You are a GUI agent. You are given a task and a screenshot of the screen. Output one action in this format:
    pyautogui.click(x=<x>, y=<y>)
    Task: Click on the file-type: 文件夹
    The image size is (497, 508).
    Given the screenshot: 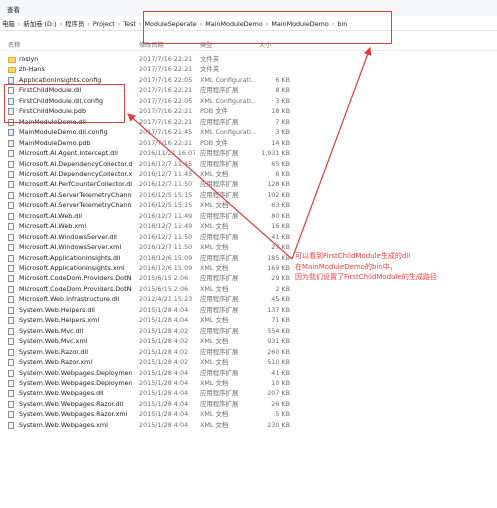 What is the action you would take?
    pyautogui.click(x=210, y=59)
    